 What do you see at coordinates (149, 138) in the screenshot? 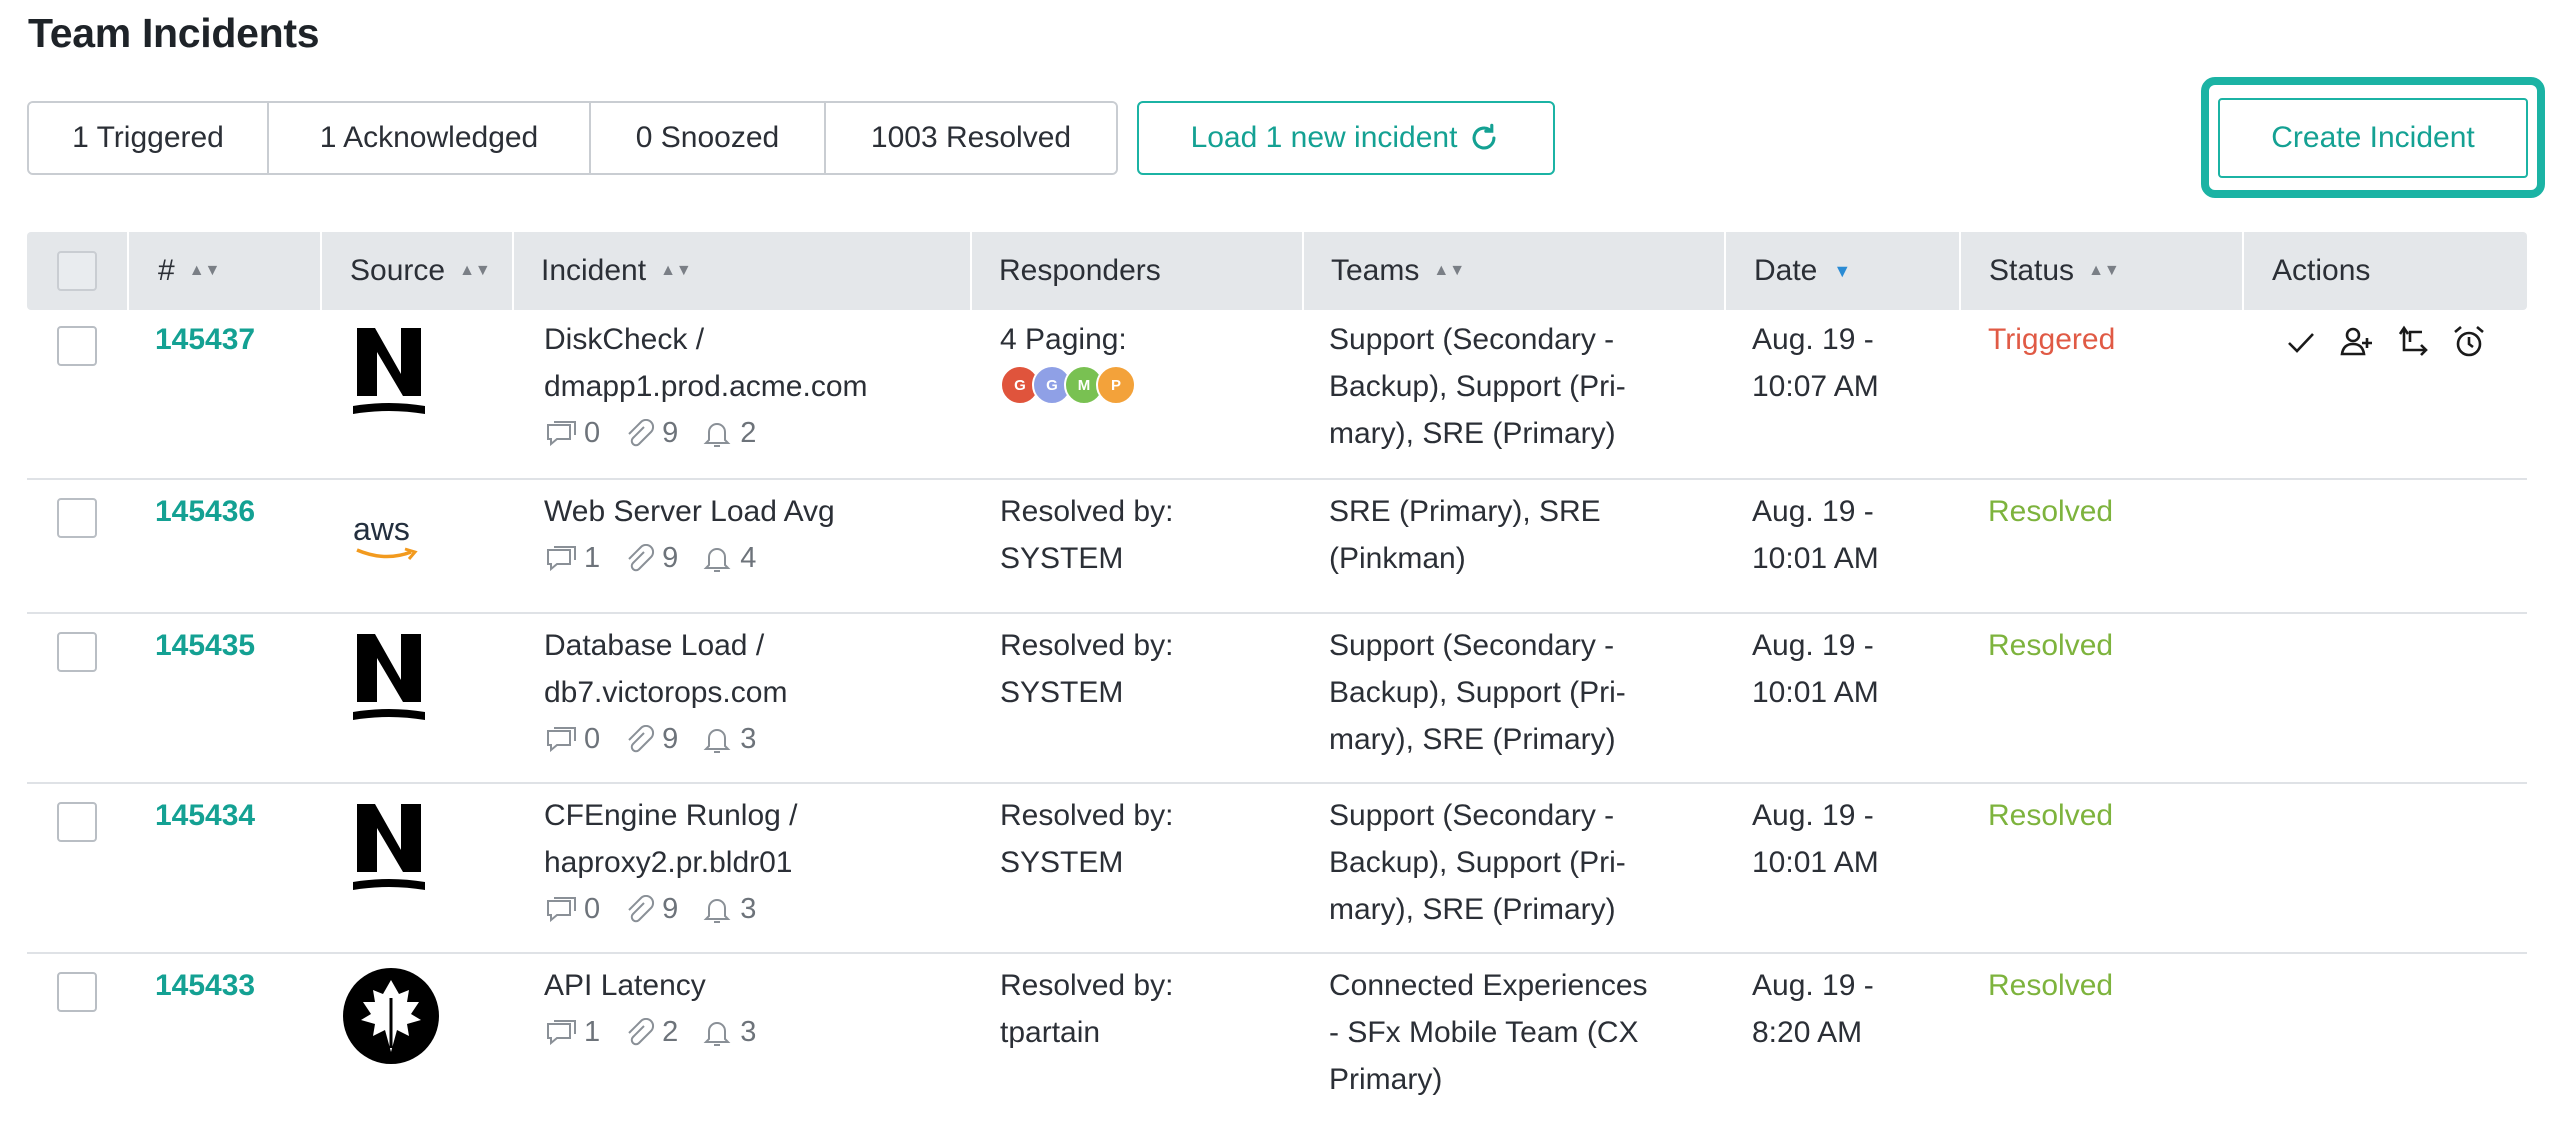
I see `filter-triggered-button: 1 Triggered` at bounding box center [149, 138].